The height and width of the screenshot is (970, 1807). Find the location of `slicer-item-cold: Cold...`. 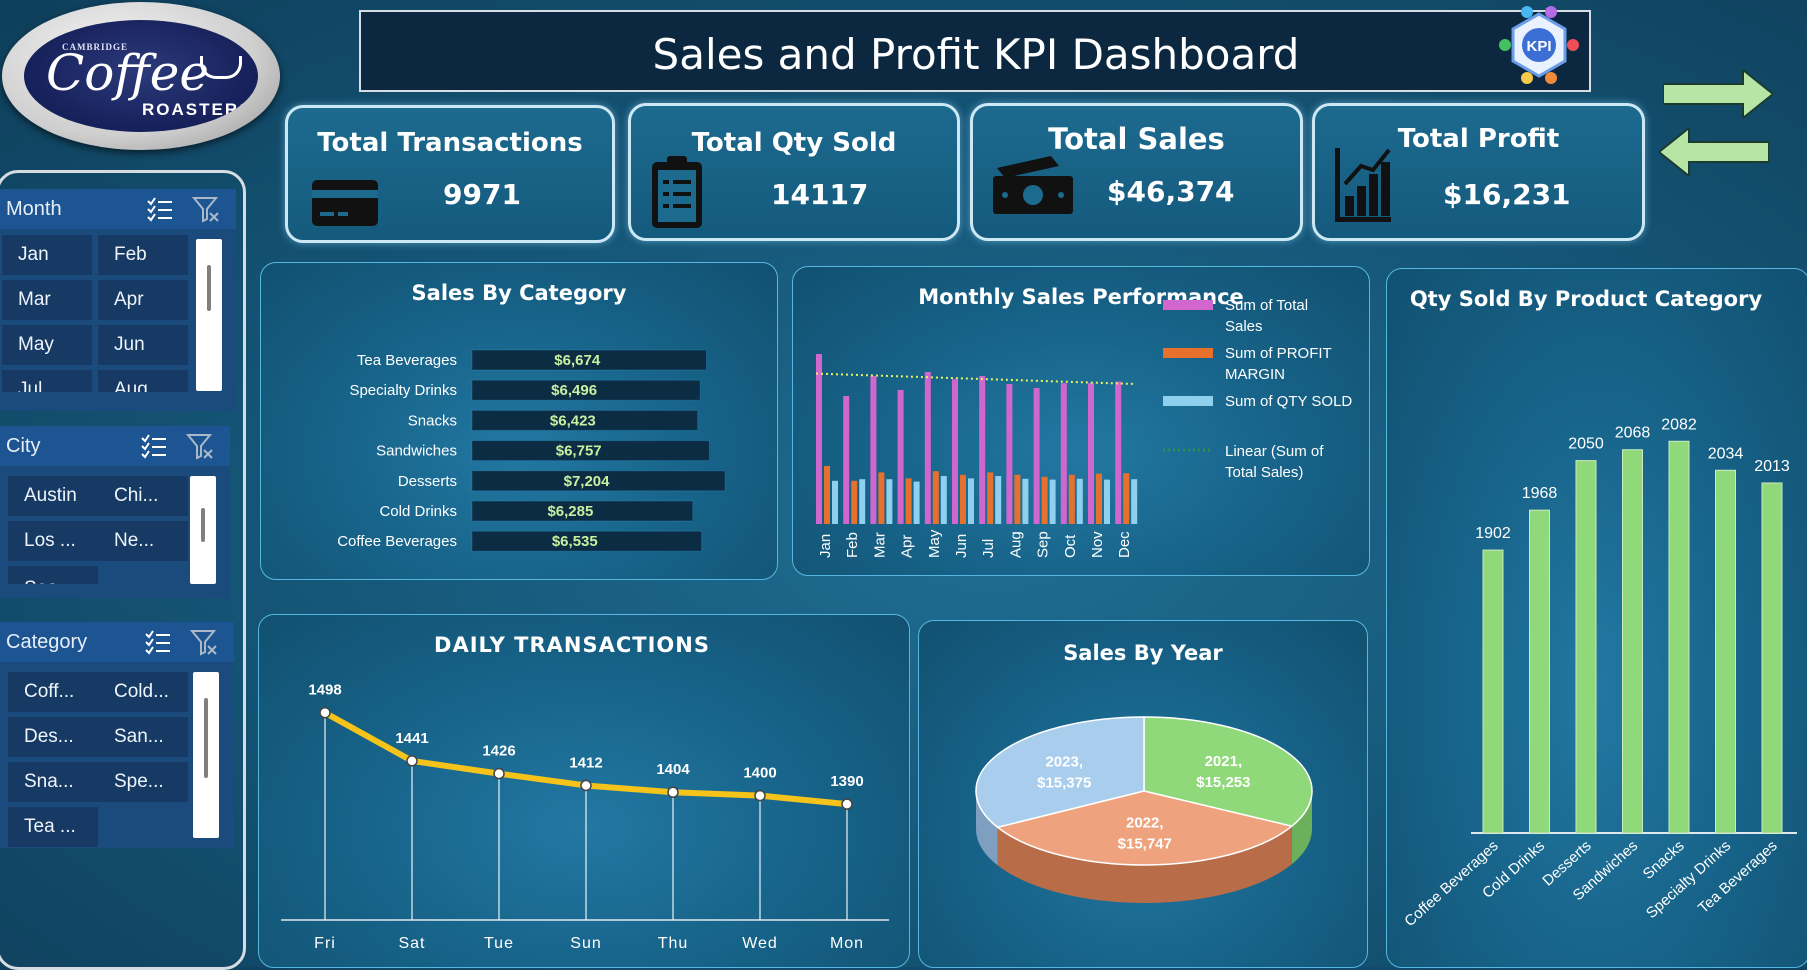

slicer-item-cold: Cold... is located at coordinates (143, 692).